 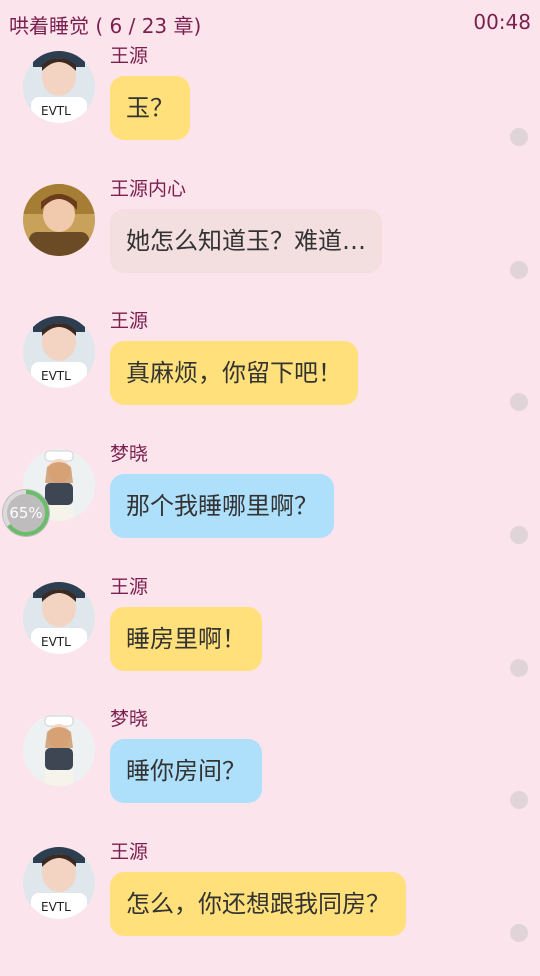 I want to click on speaker-name: 王源内心, so click(x=148, y=189).